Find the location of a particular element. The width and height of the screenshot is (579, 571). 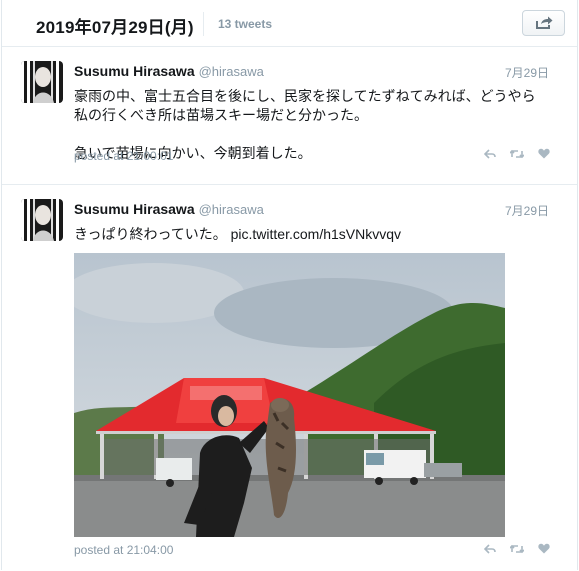

tweet-text: きっぱり終わっていた。 pic.twitter.com/h1sVNkvvqv is located at coordinates (238, 234).